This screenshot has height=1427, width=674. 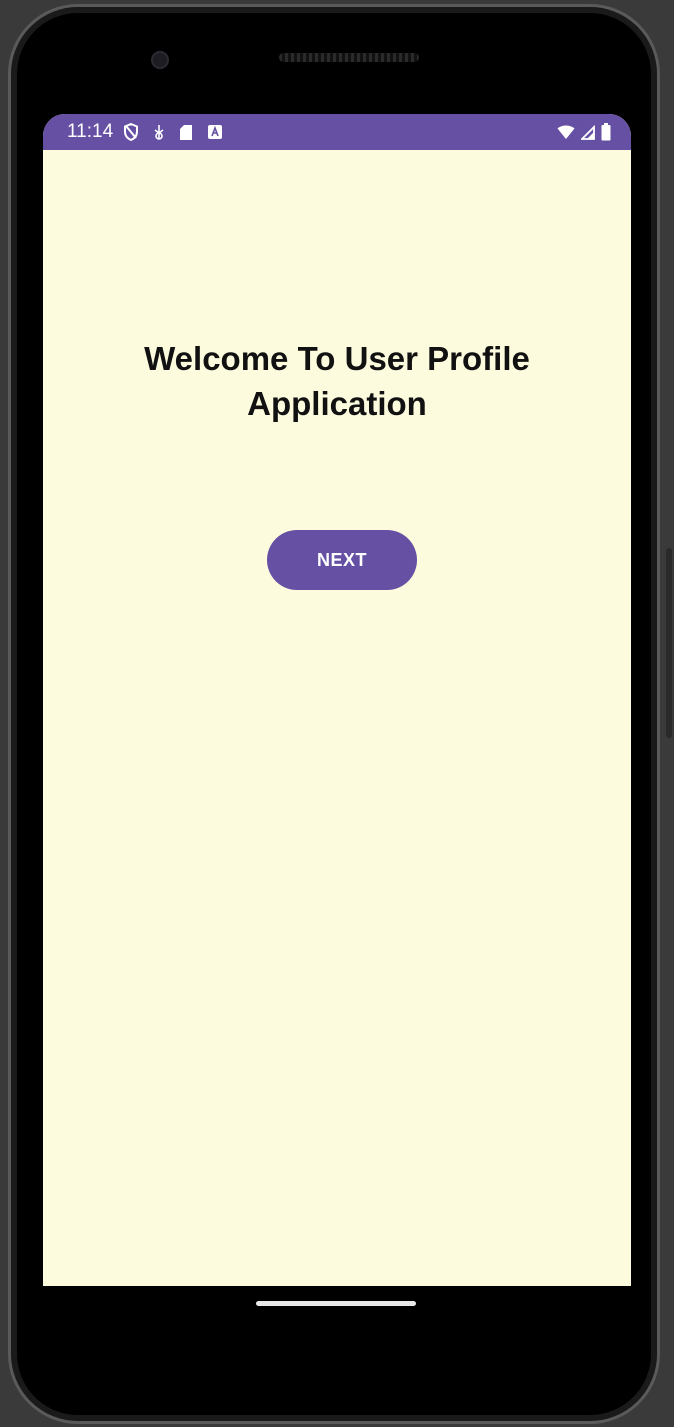 I want to click on cellular-signal-icon, so click(x=588, y=132).